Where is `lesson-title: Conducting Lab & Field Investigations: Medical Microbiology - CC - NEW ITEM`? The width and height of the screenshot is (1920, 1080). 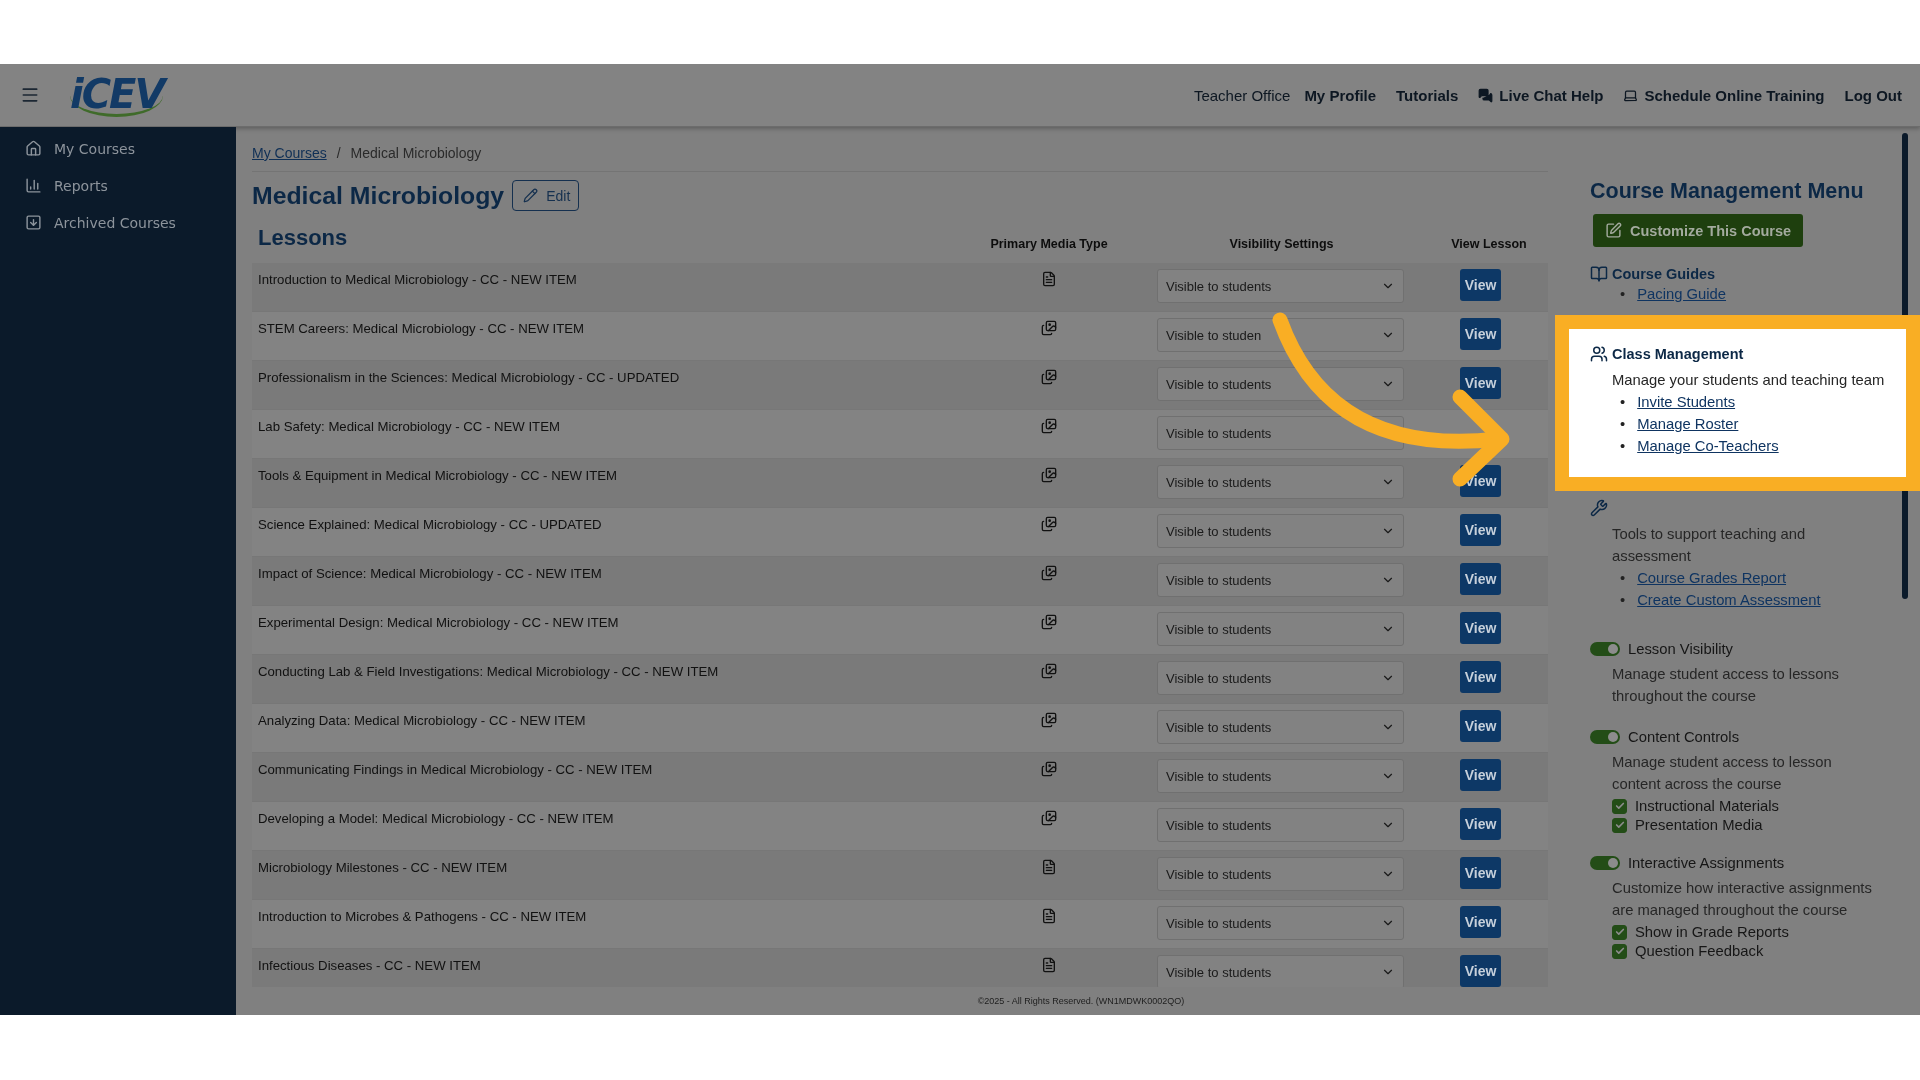
lesson-title: Conducting Lab & Field Investigations: Medical Microbiology - CC - NEW ITEM is located at coordinates (488, 671).